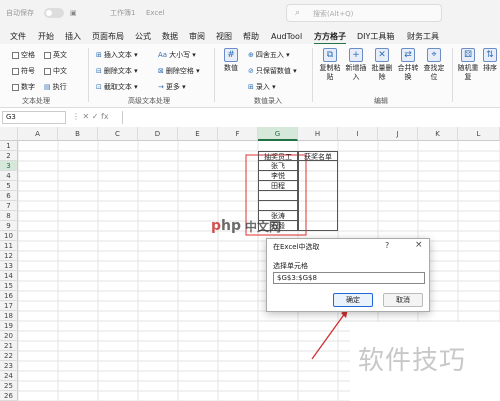  What do you see at coordinates (318, 196) in the screenshot?
I see `cell-h3-h9` at bounding box center [318, 196].